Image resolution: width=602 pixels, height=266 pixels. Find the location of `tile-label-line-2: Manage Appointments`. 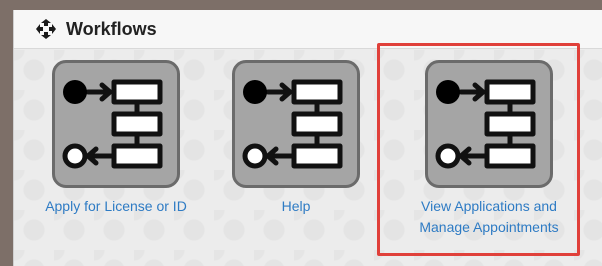

tile-label-line-2: Manage Appointments is located at coordinates (488, 227).